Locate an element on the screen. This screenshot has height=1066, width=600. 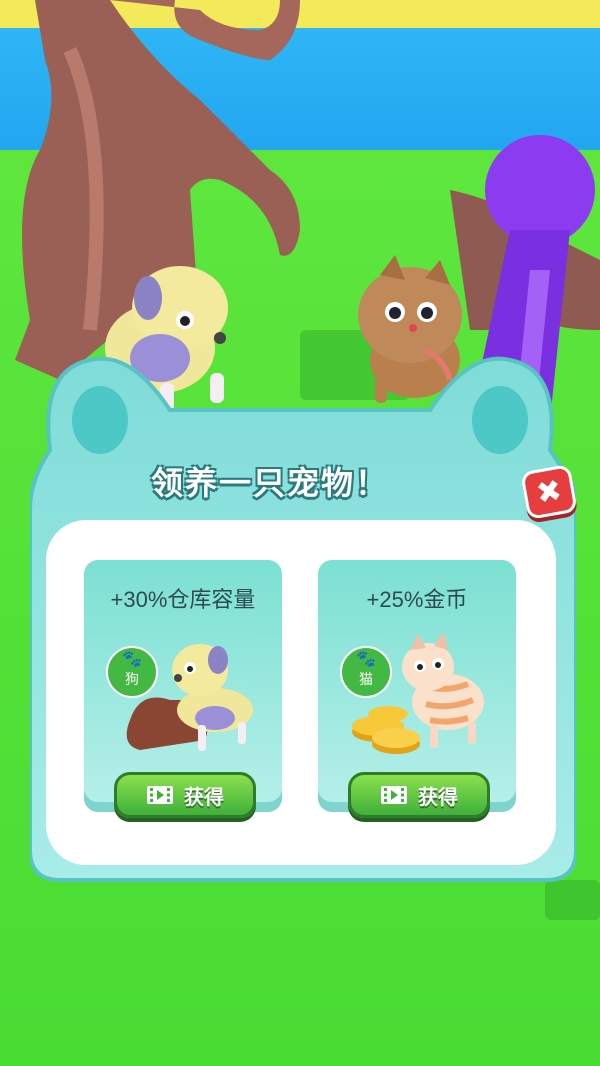
pet-option-dog: +30%仓库容量 🐾 狗 获得 is located at coordinates (183, 689).